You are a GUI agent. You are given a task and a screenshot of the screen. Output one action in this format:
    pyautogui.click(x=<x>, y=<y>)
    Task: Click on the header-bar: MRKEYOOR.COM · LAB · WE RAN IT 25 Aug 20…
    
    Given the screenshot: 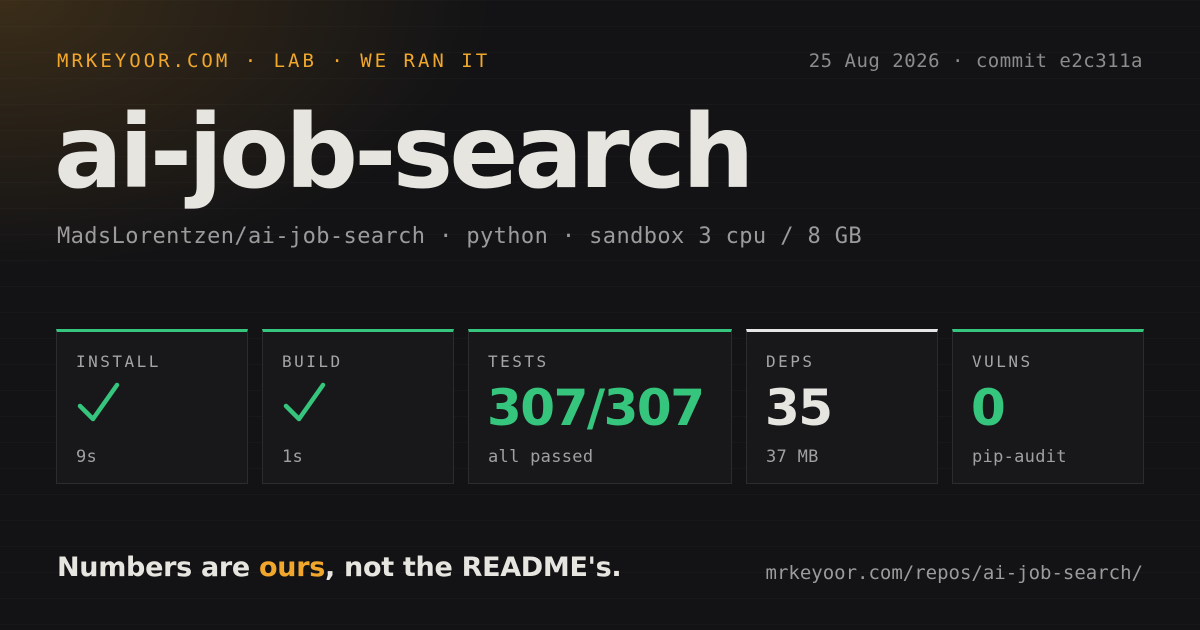 What is the action you would take?
    pyautogui.click(x=600, y=61)
    